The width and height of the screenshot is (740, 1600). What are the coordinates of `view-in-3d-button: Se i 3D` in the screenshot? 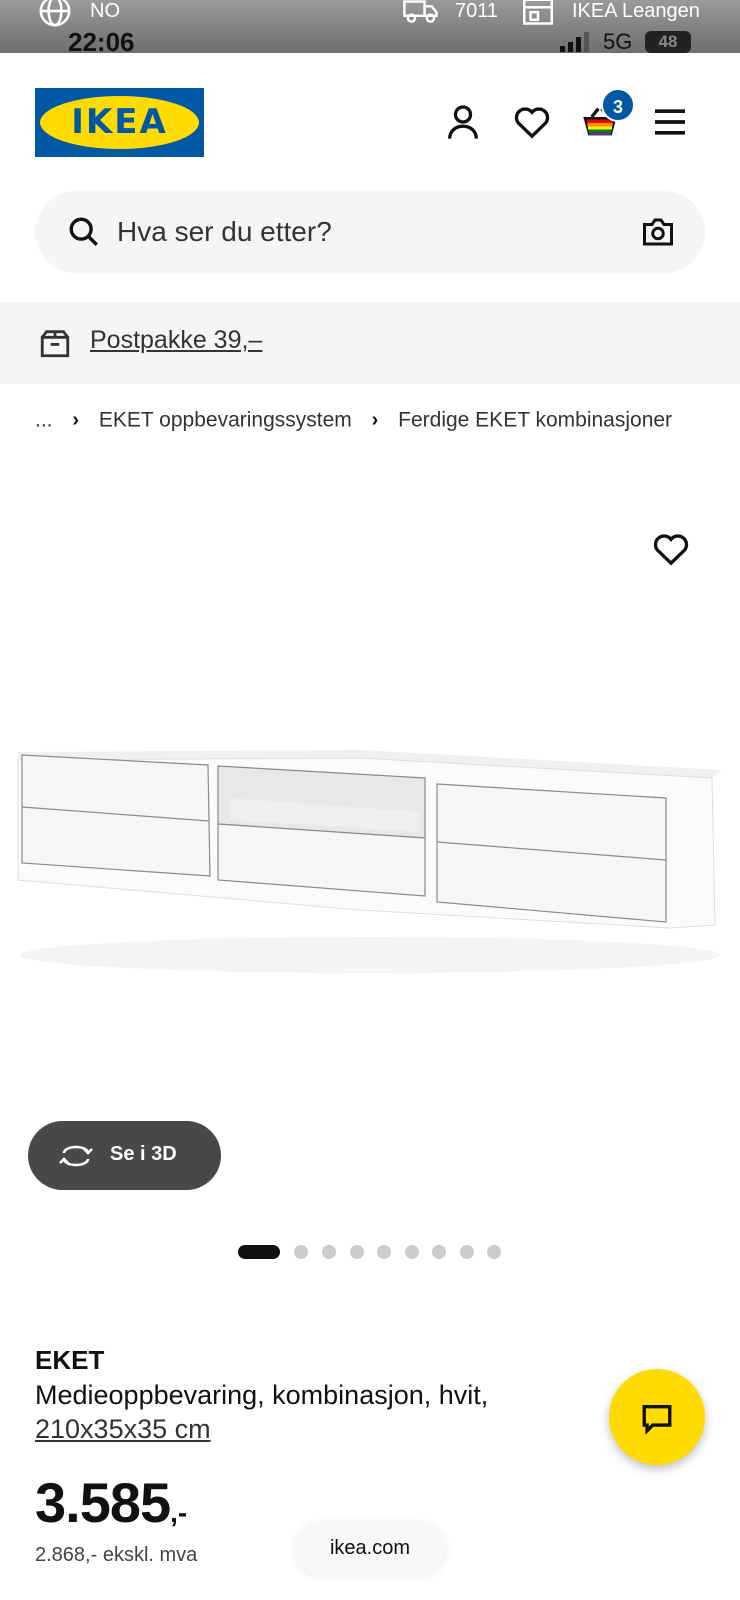 It's located at (124, 1155).